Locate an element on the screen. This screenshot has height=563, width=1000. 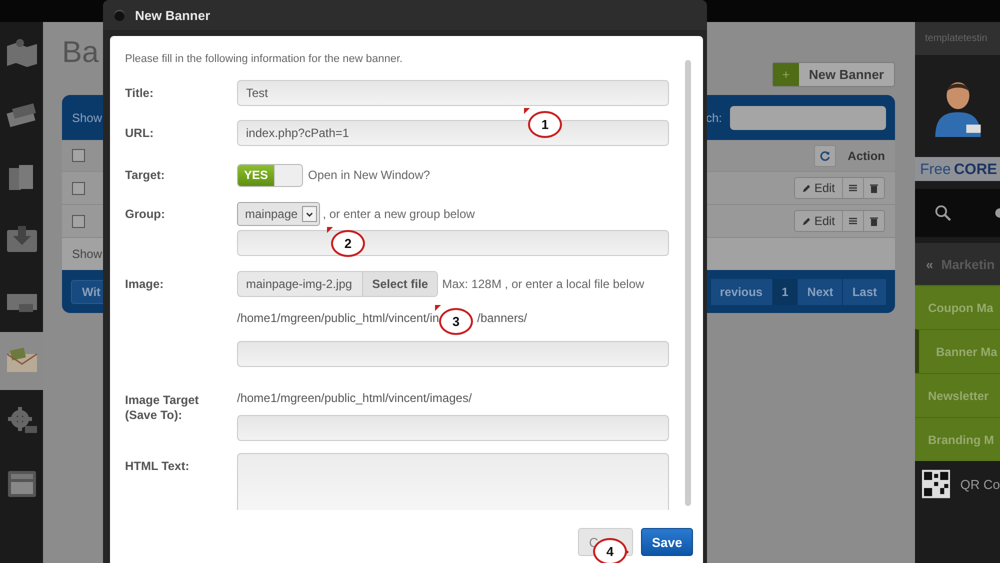
field-label: URL: is located at coordinates (140, 133).